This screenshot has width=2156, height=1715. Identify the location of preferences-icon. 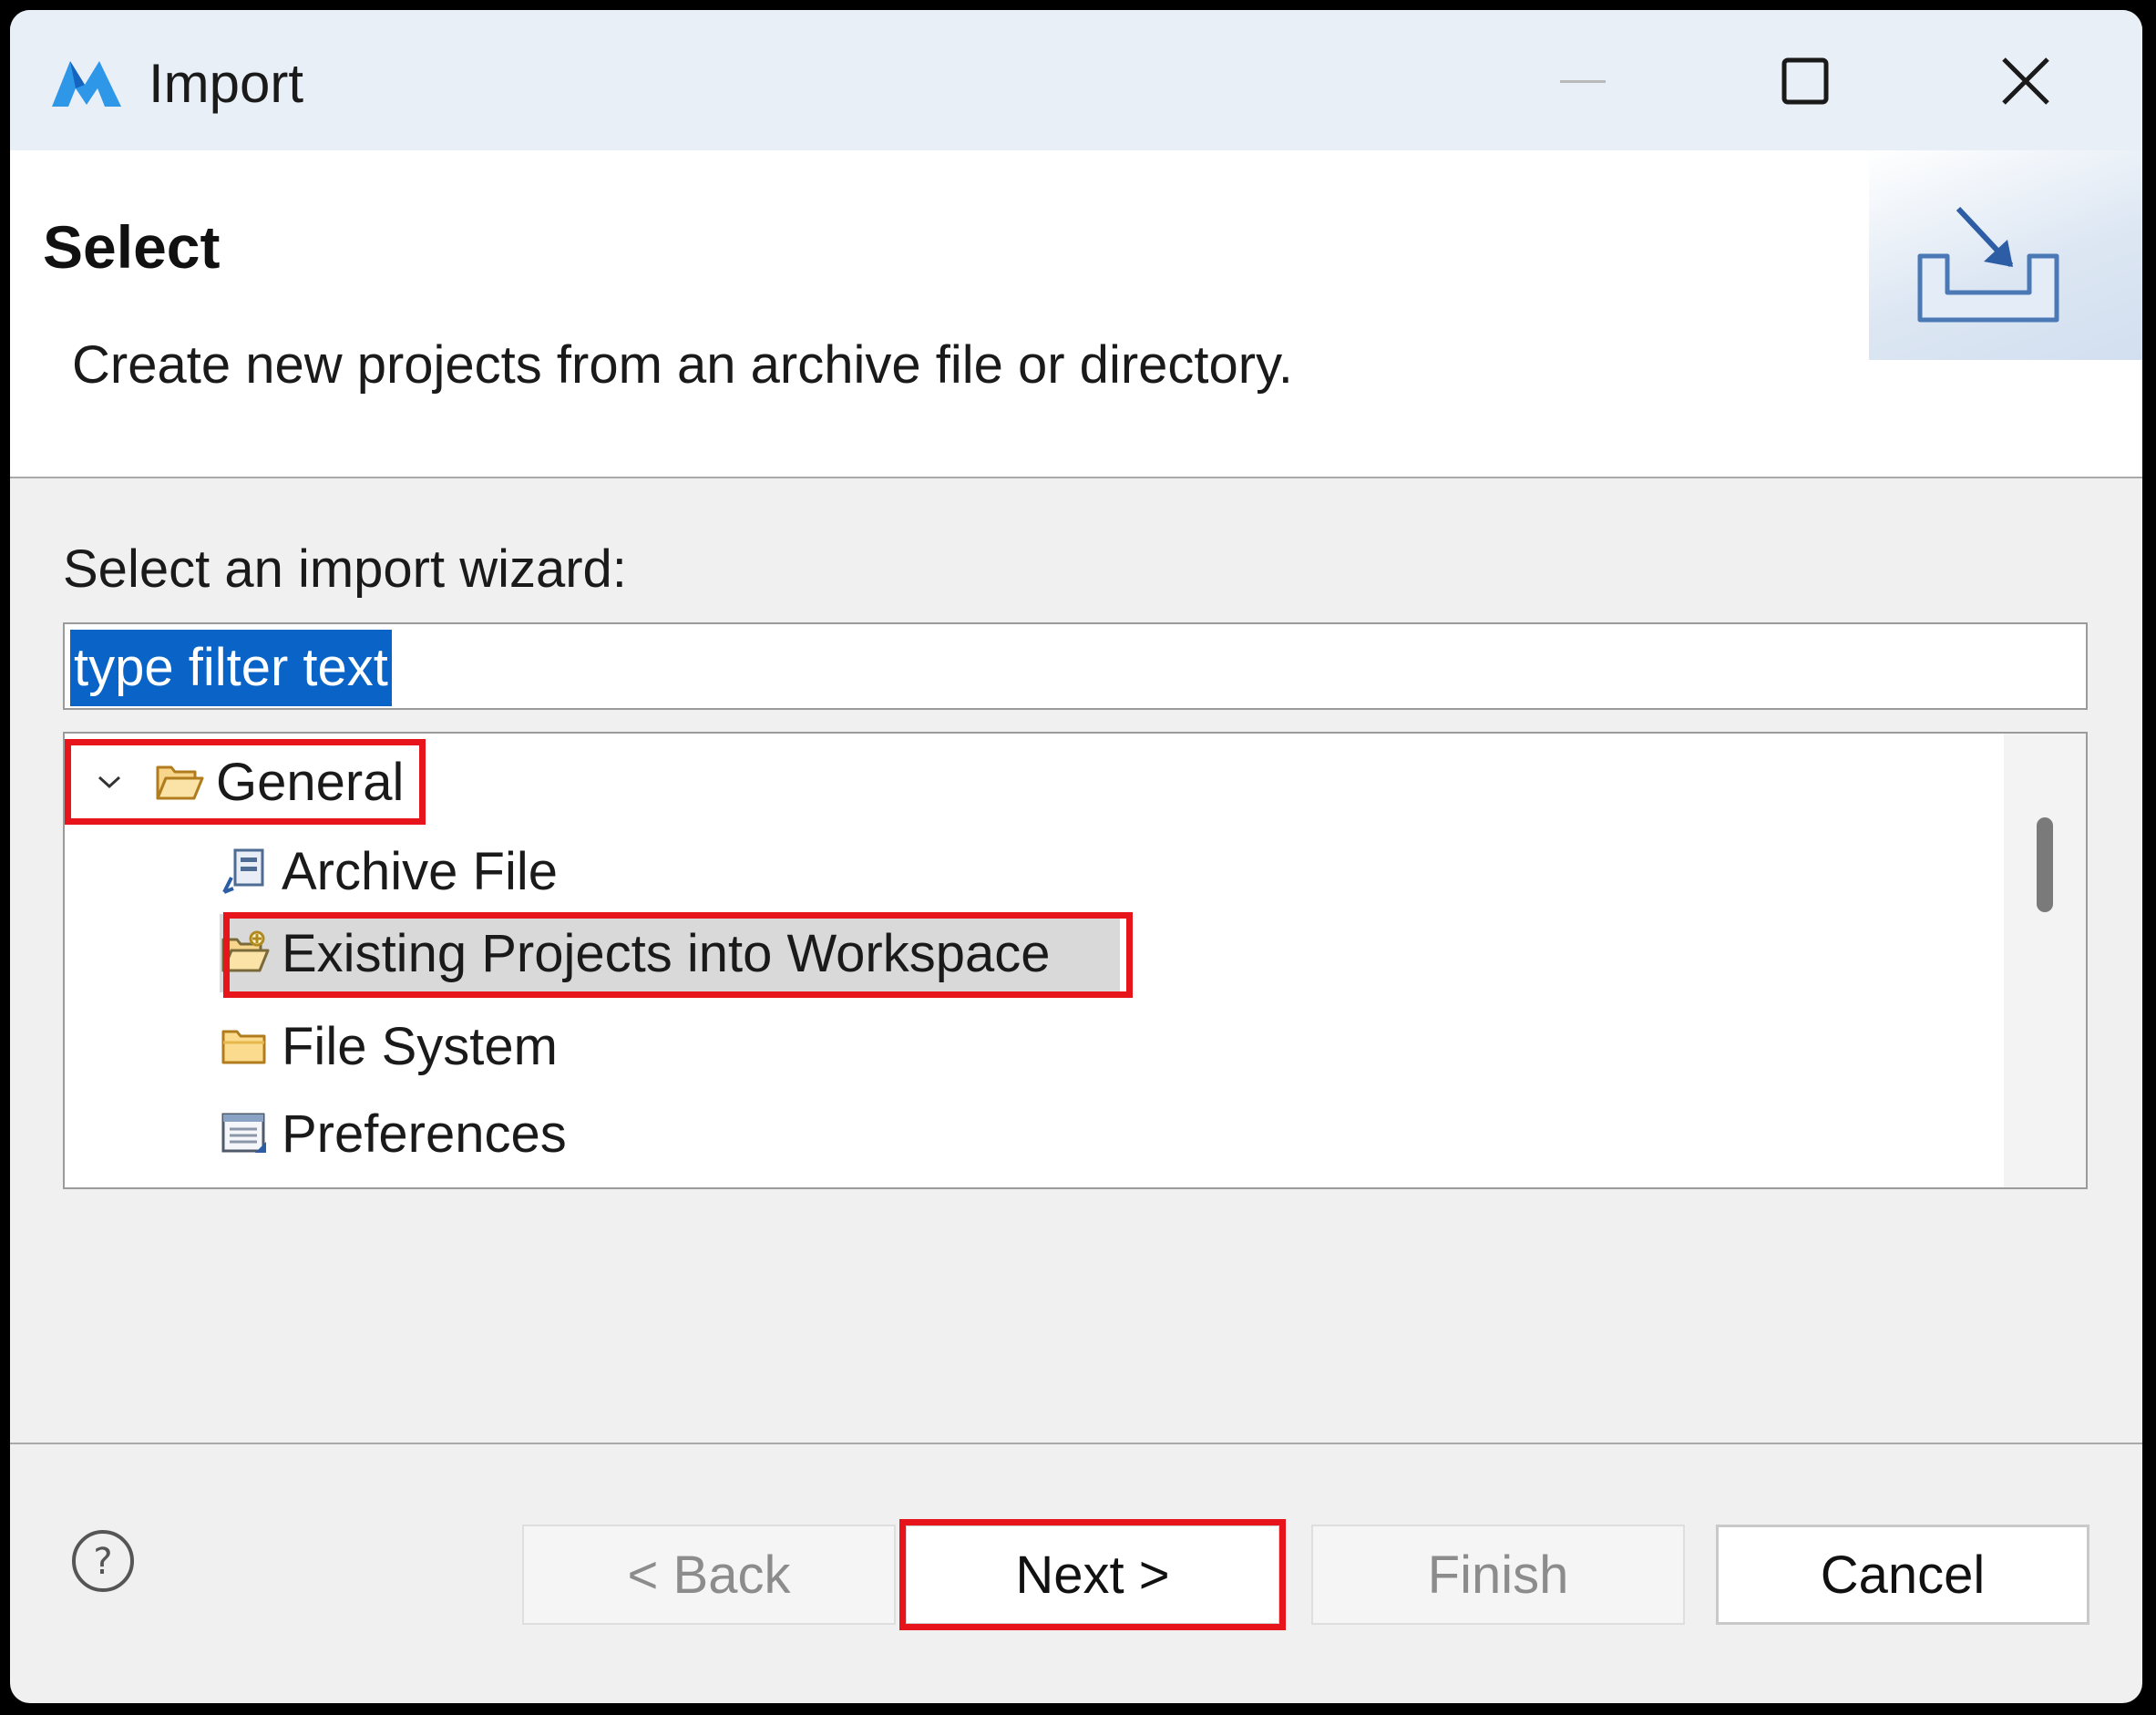
(245, 1133).